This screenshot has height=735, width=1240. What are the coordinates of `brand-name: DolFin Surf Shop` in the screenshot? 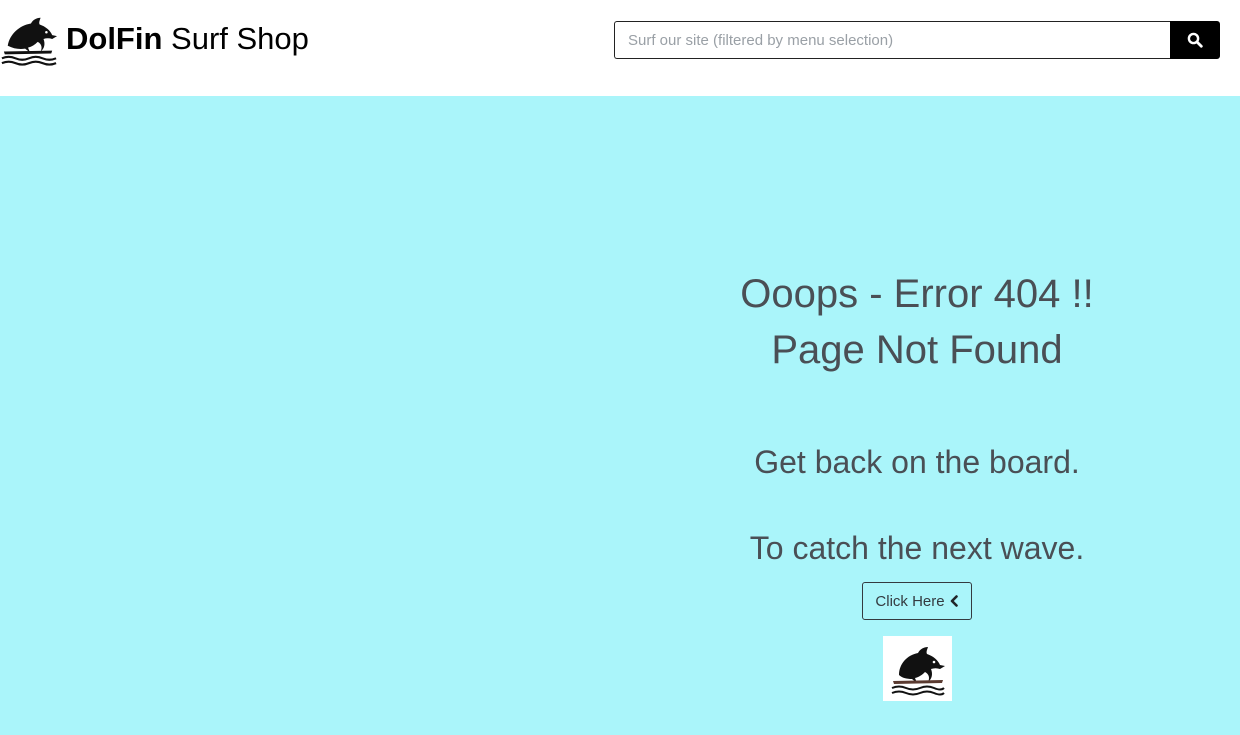 It's located at (187, 38).